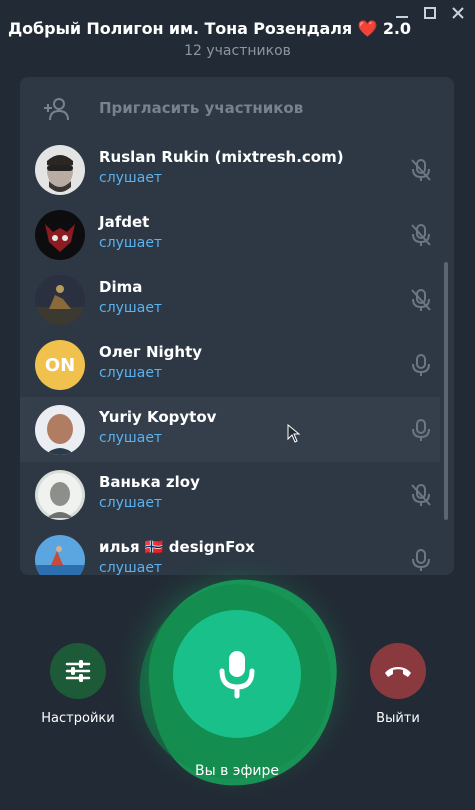 The height and width of the screenshot is (810, 475). I want to click on avatar: ON, so click(60, 365).